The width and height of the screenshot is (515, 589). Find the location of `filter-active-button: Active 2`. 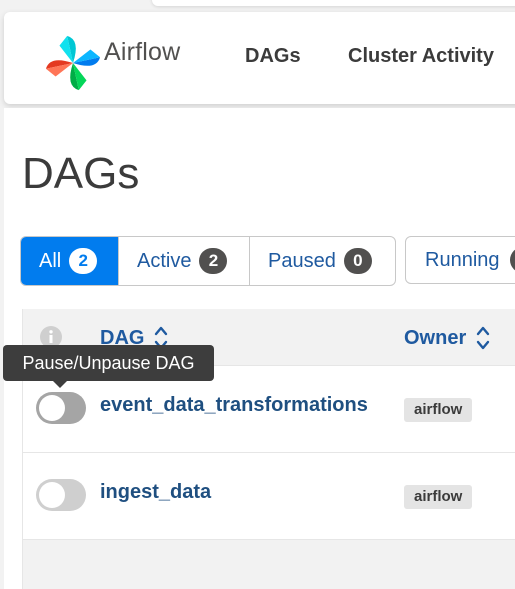

filter-active-button: Active 2 is located at coordinates (184, 261).